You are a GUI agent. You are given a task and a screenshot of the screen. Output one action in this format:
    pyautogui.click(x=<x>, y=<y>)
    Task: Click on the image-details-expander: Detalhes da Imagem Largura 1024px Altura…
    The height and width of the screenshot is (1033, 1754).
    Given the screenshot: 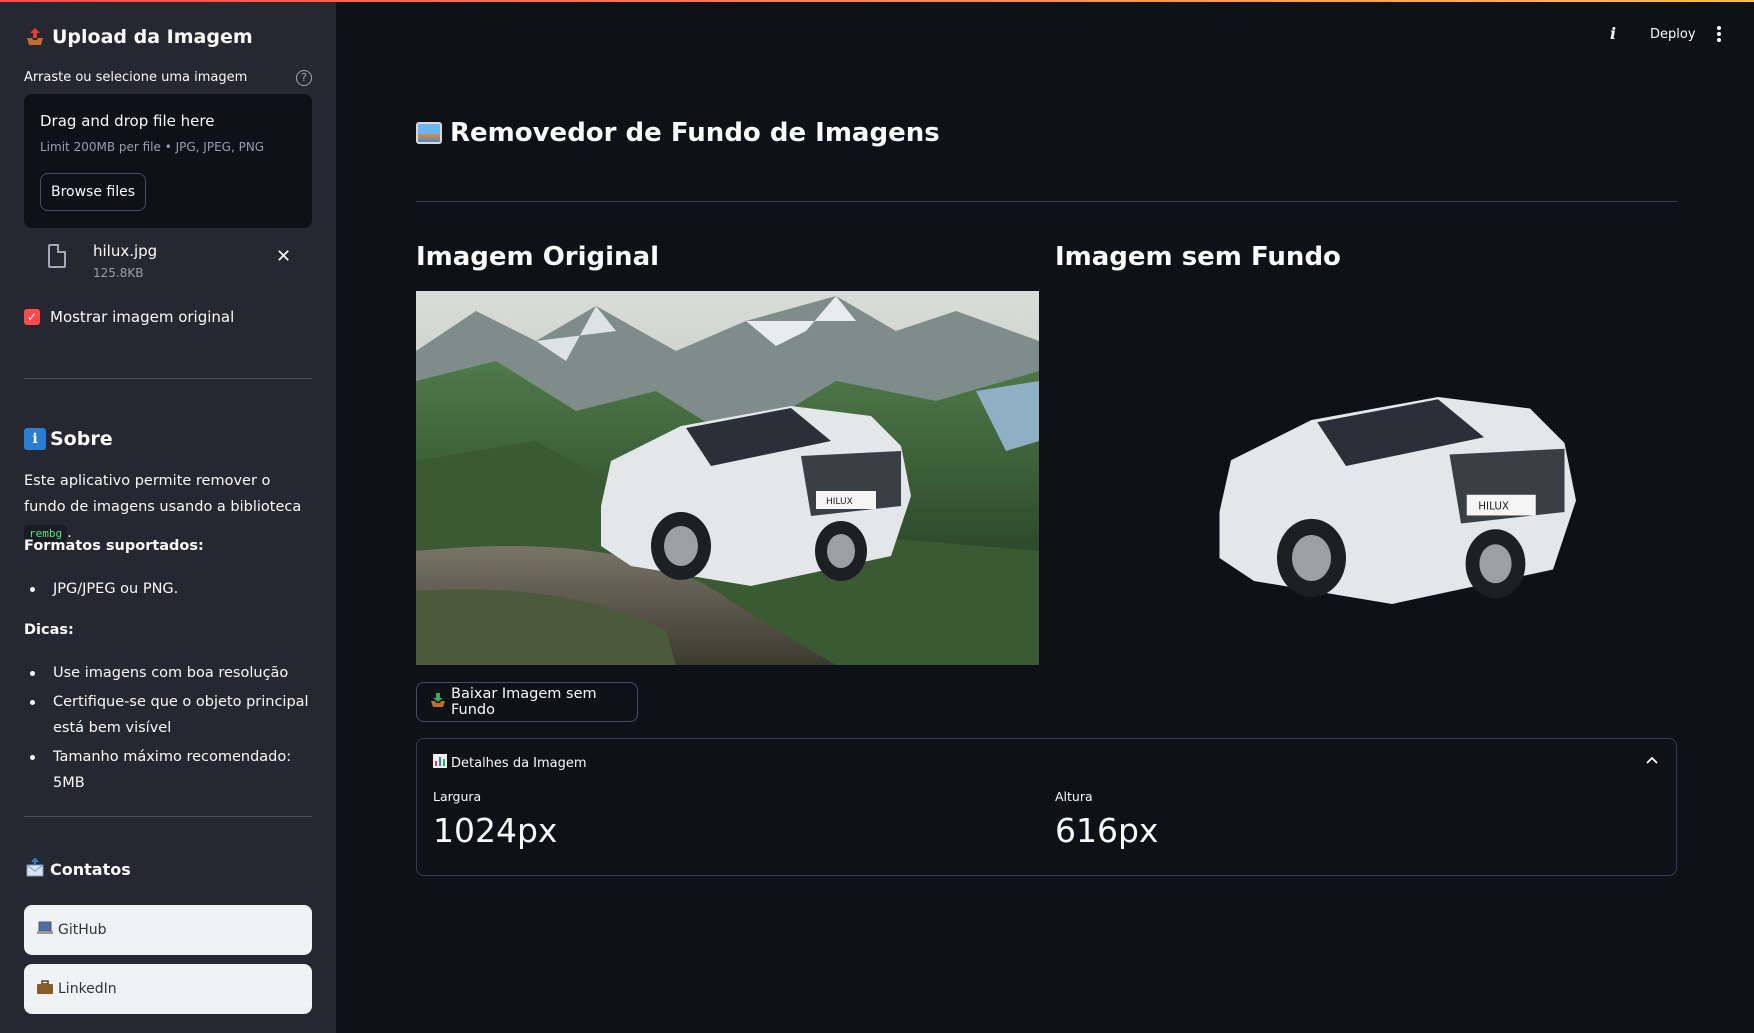 What is the action you would take?
    pyautogui.click(x=1046, y=807)
    